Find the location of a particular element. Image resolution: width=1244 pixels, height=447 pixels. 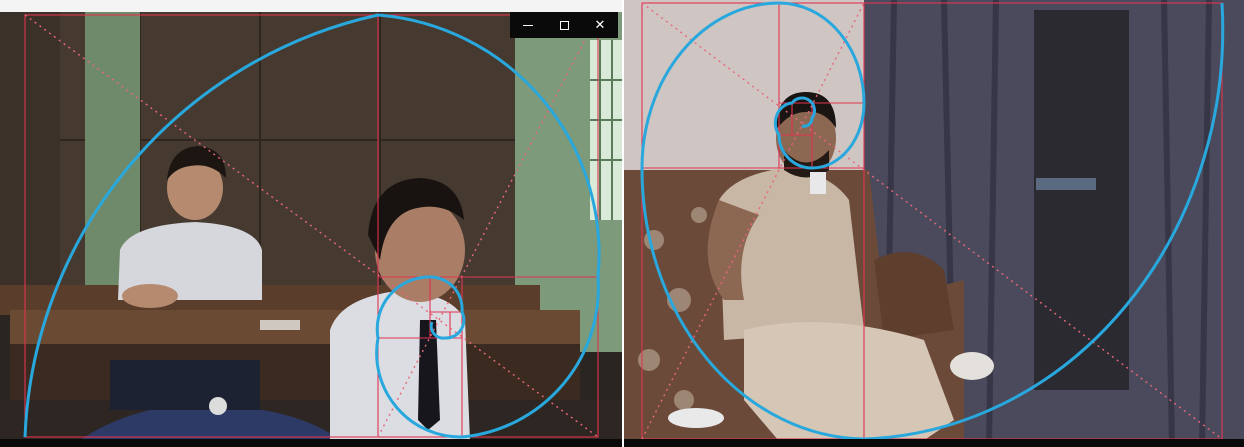

drinking-cup is located at coordinates (818, 183).